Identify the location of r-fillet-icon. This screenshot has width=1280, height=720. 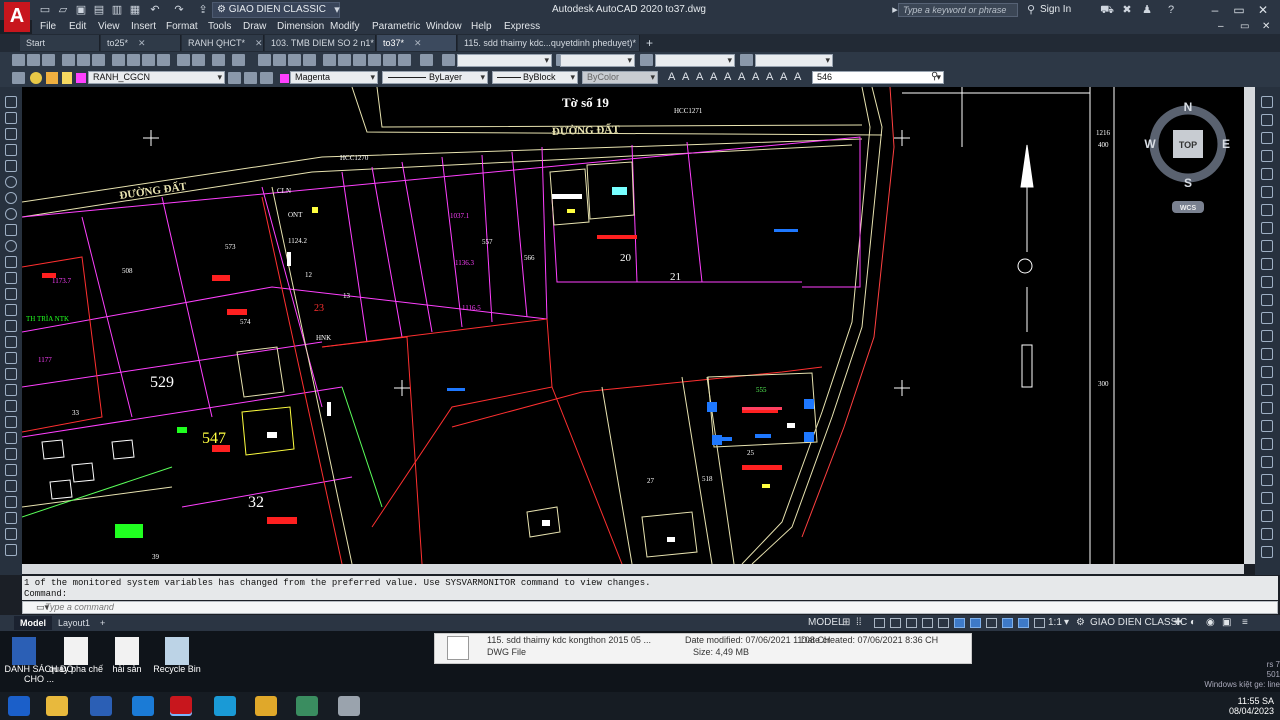
(1267, 354).